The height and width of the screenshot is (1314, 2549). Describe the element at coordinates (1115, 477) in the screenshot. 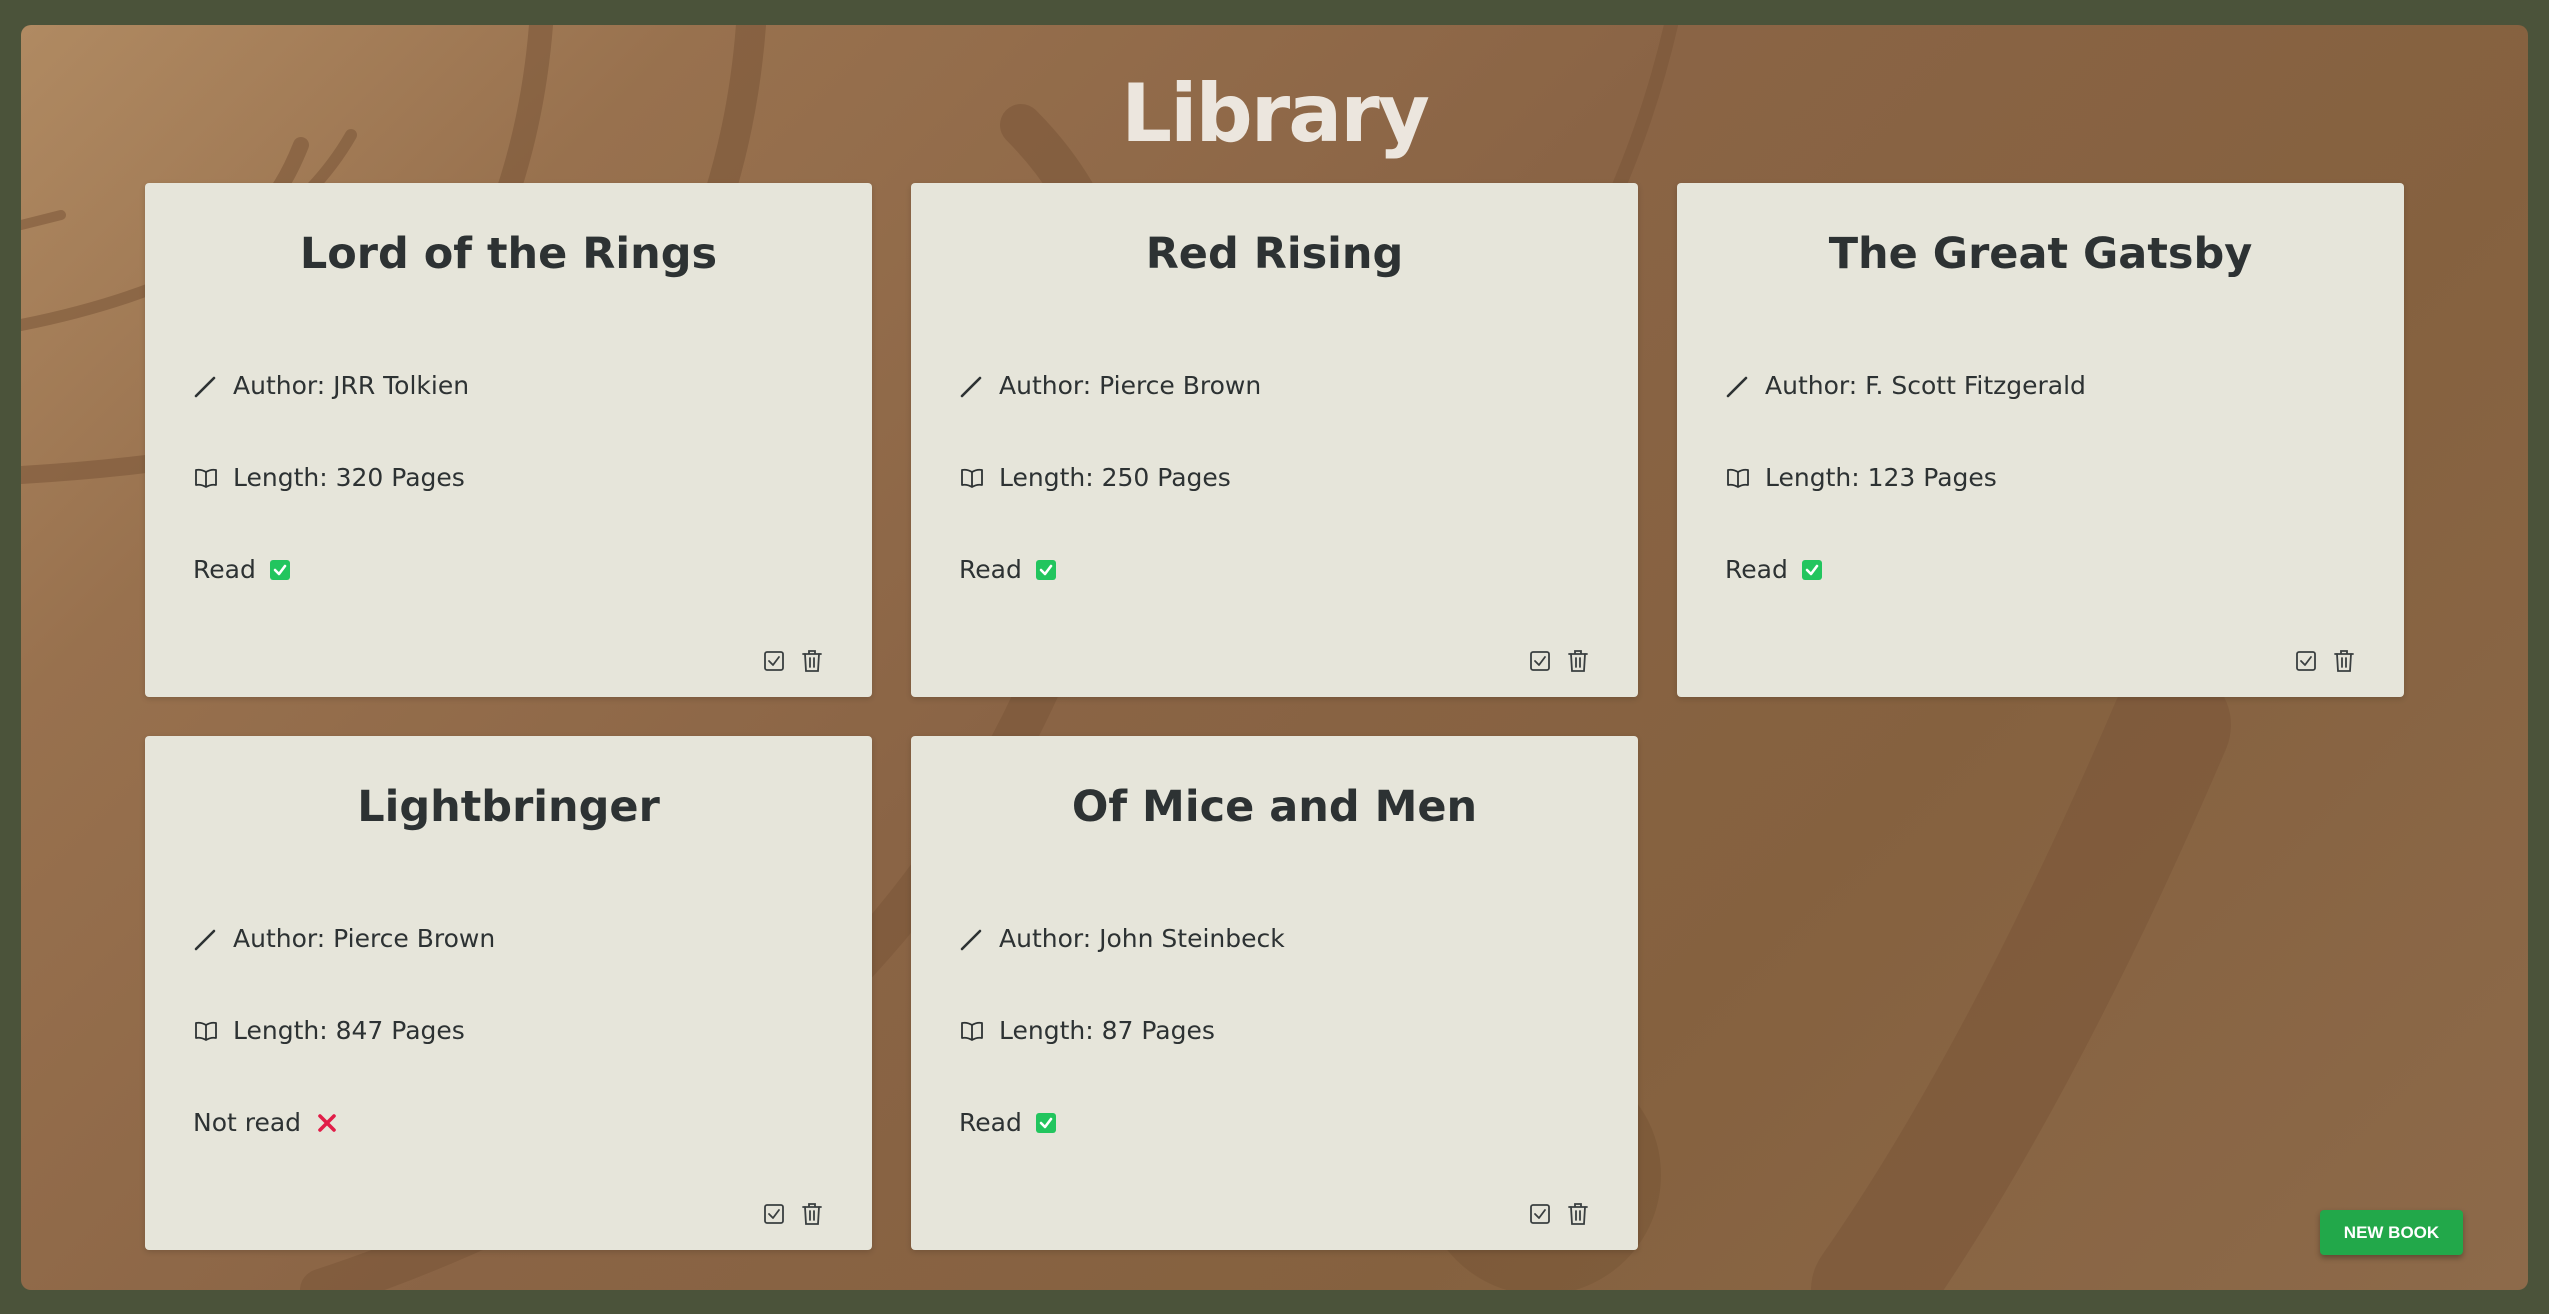

I see `length-text: Length: 250 Pages` at that location.